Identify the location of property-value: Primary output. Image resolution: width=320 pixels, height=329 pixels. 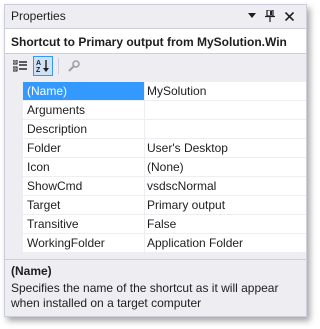
(225, 205).